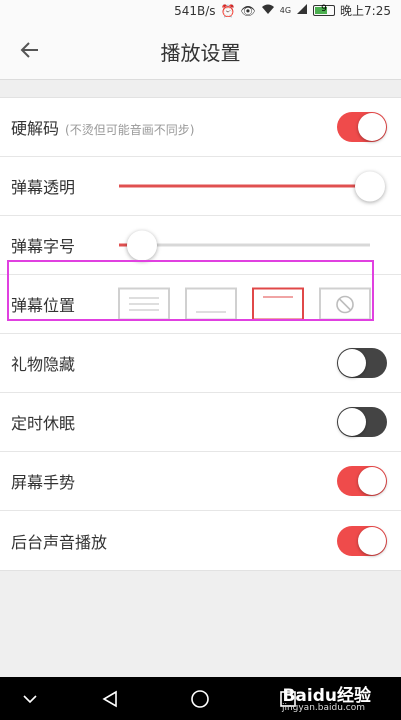 The image size is (401, 720). I want to click on position-full-button, so click(144, 304).